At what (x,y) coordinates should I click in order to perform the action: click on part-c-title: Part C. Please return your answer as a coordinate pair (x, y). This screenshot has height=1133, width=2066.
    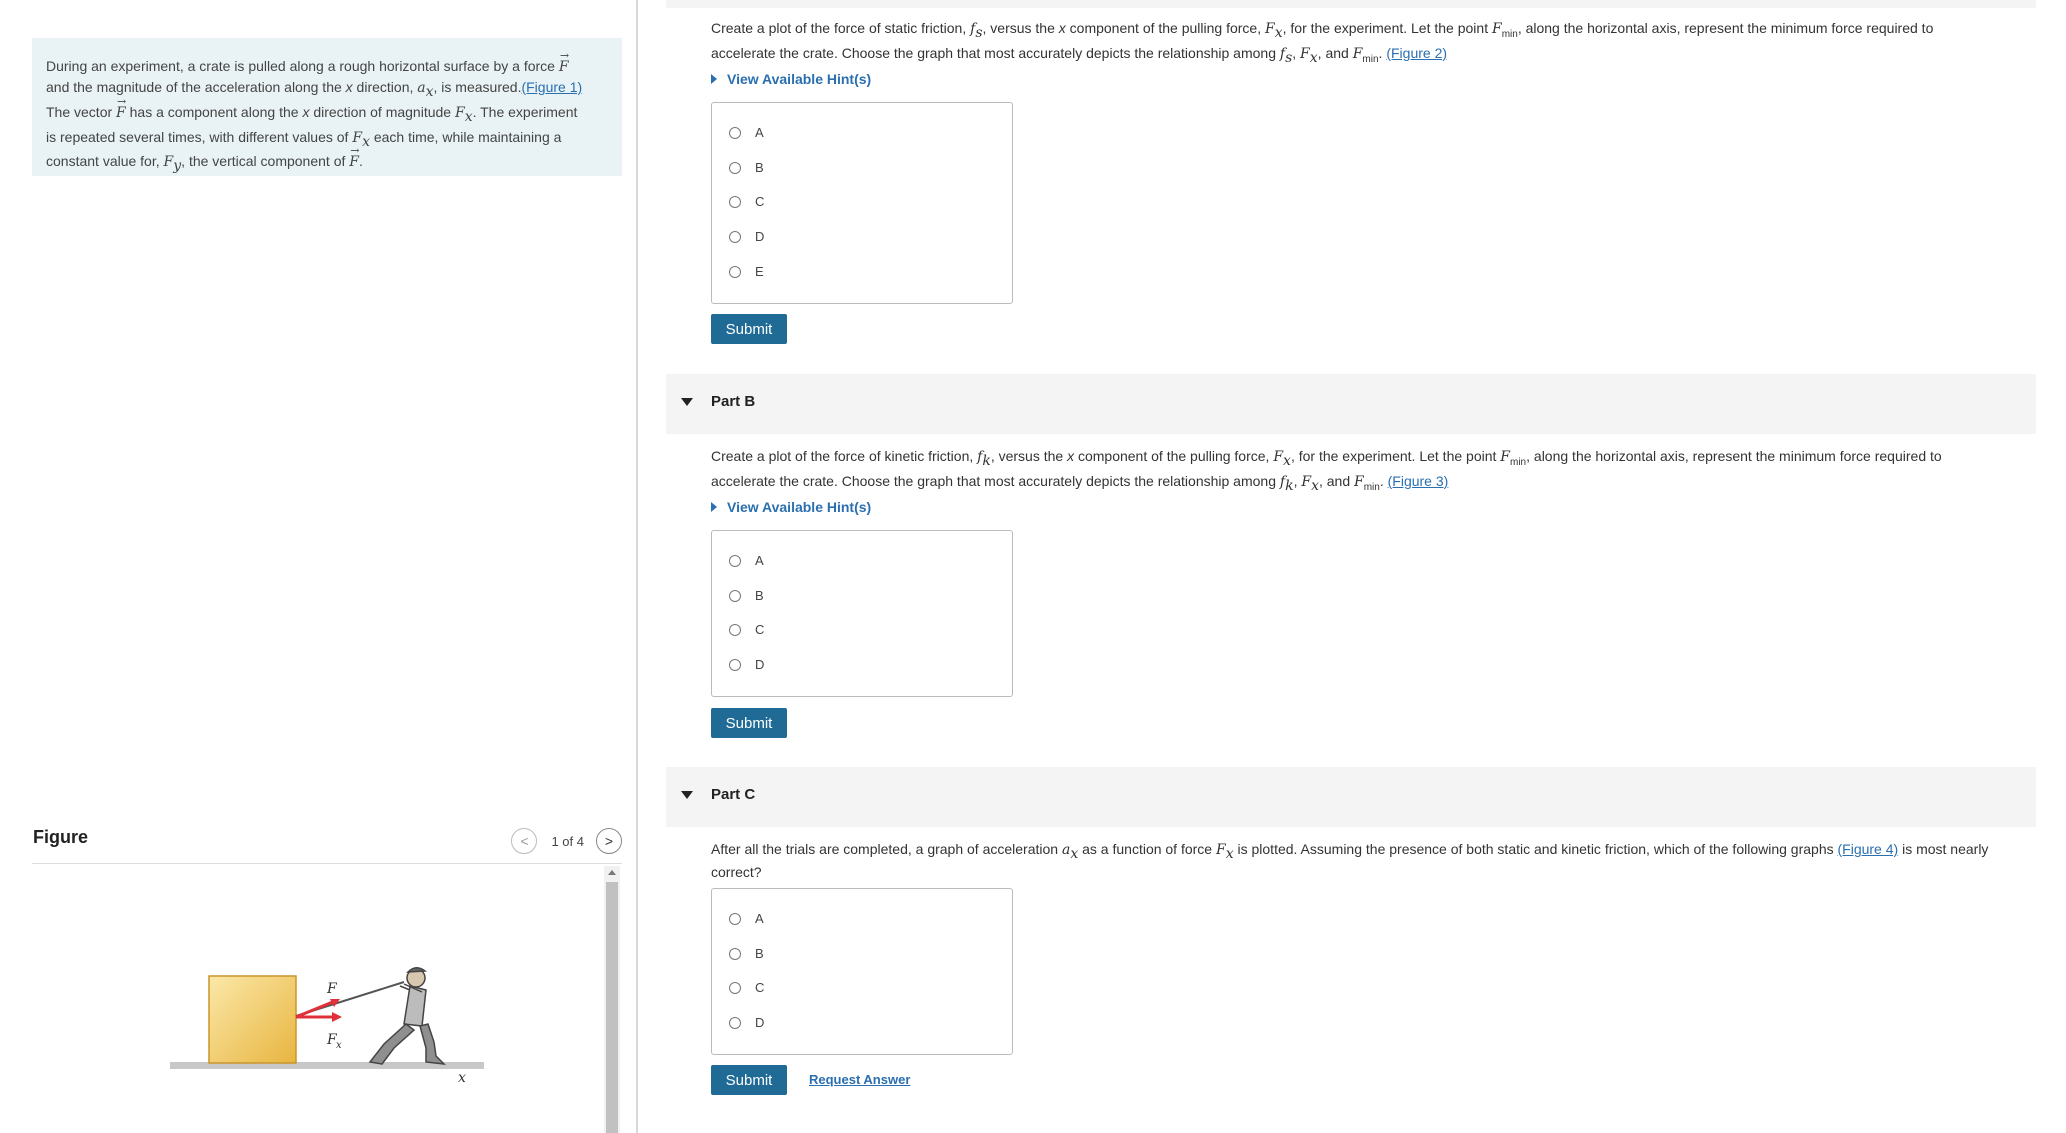
    Looking at the image, I should click on (733, 794).